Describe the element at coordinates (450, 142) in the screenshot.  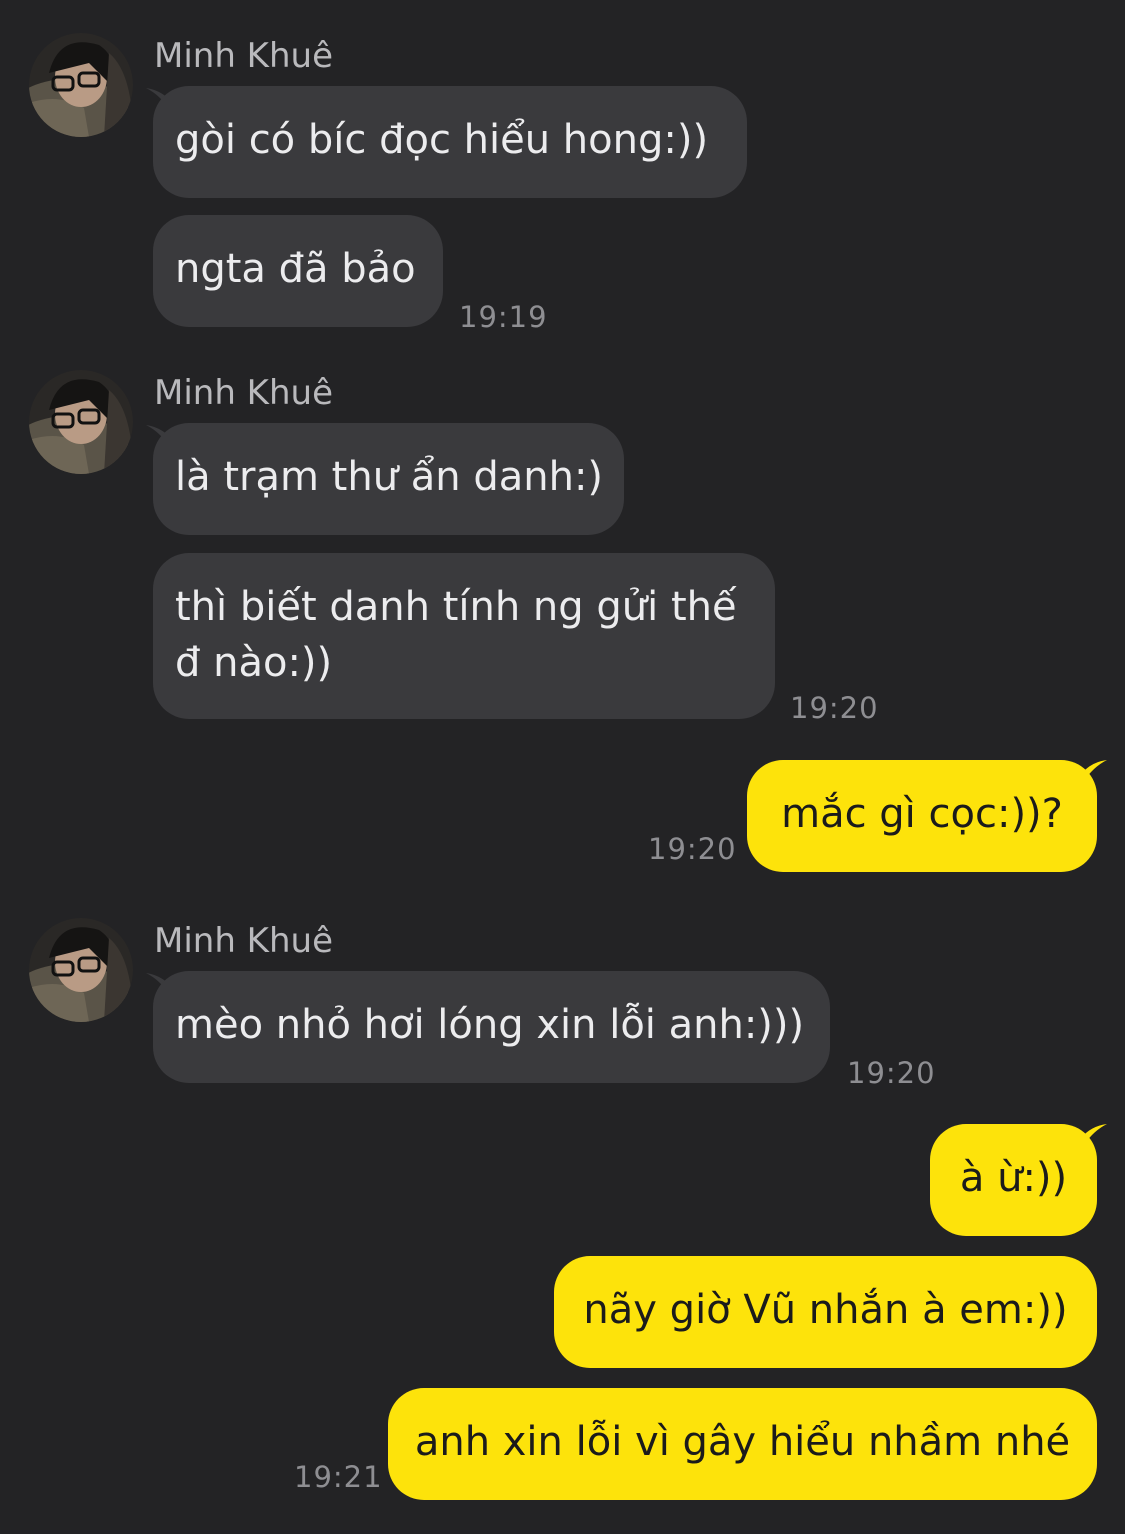
I see `message-bubble-incoming: gòi có bíc đọc hiểu hong:))` at that location.